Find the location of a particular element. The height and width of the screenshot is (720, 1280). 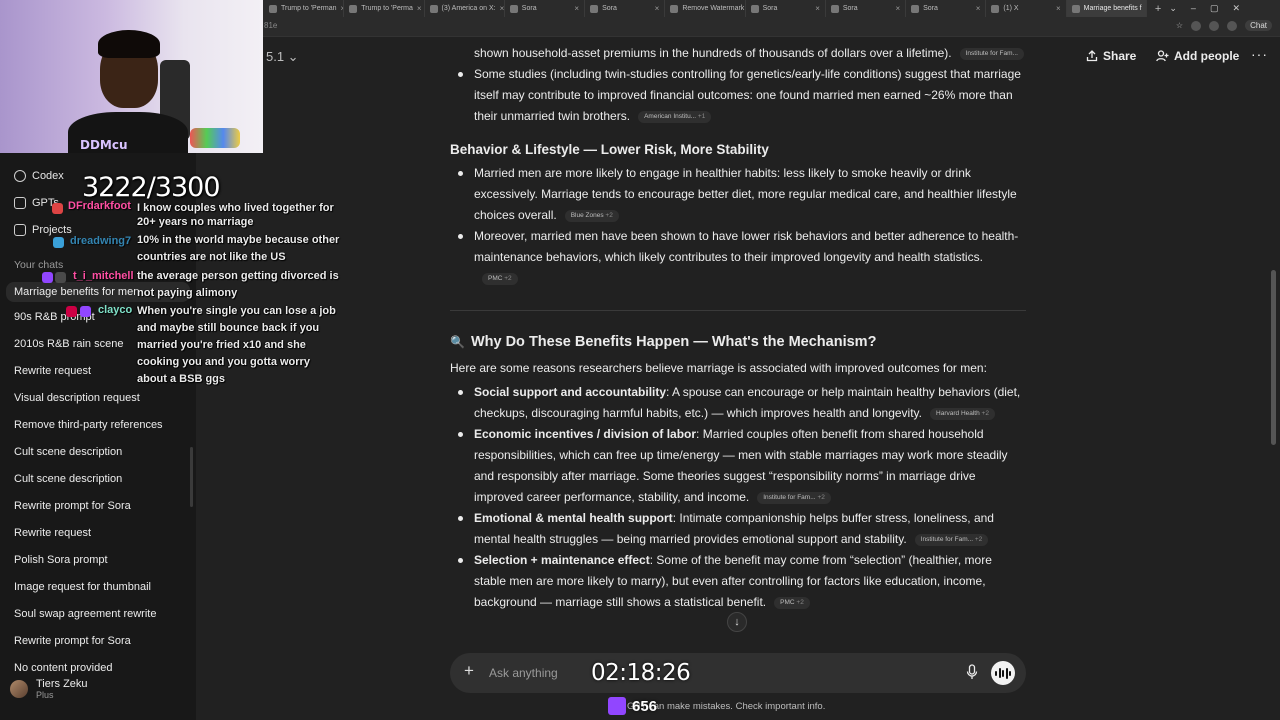

tab-label: Trump to 'Perma is located at coordinates (387, 8).